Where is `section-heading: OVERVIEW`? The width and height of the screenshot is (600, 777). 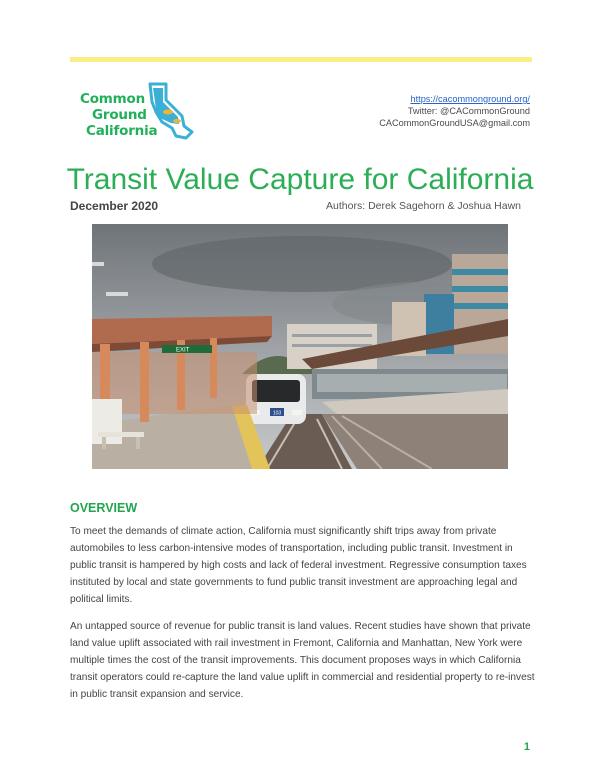
section-heading: OVERVIEW is located at coordinates (104, 508).